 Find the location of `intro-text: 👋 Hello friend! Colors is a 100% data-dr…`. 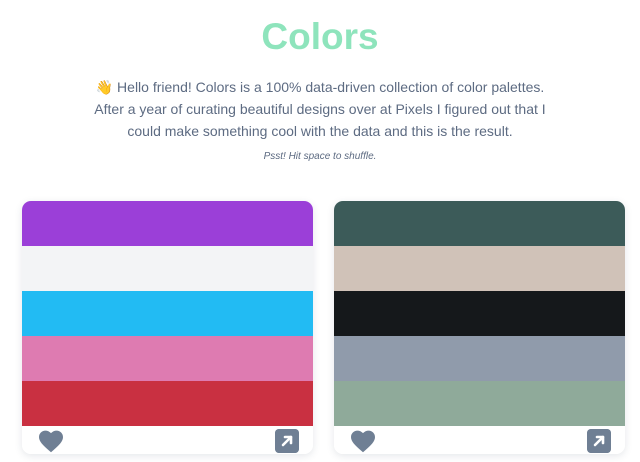

intro-text: 👋 Hello friend! Colors is a 100% data-dr… is located at coordinates (320, 109).